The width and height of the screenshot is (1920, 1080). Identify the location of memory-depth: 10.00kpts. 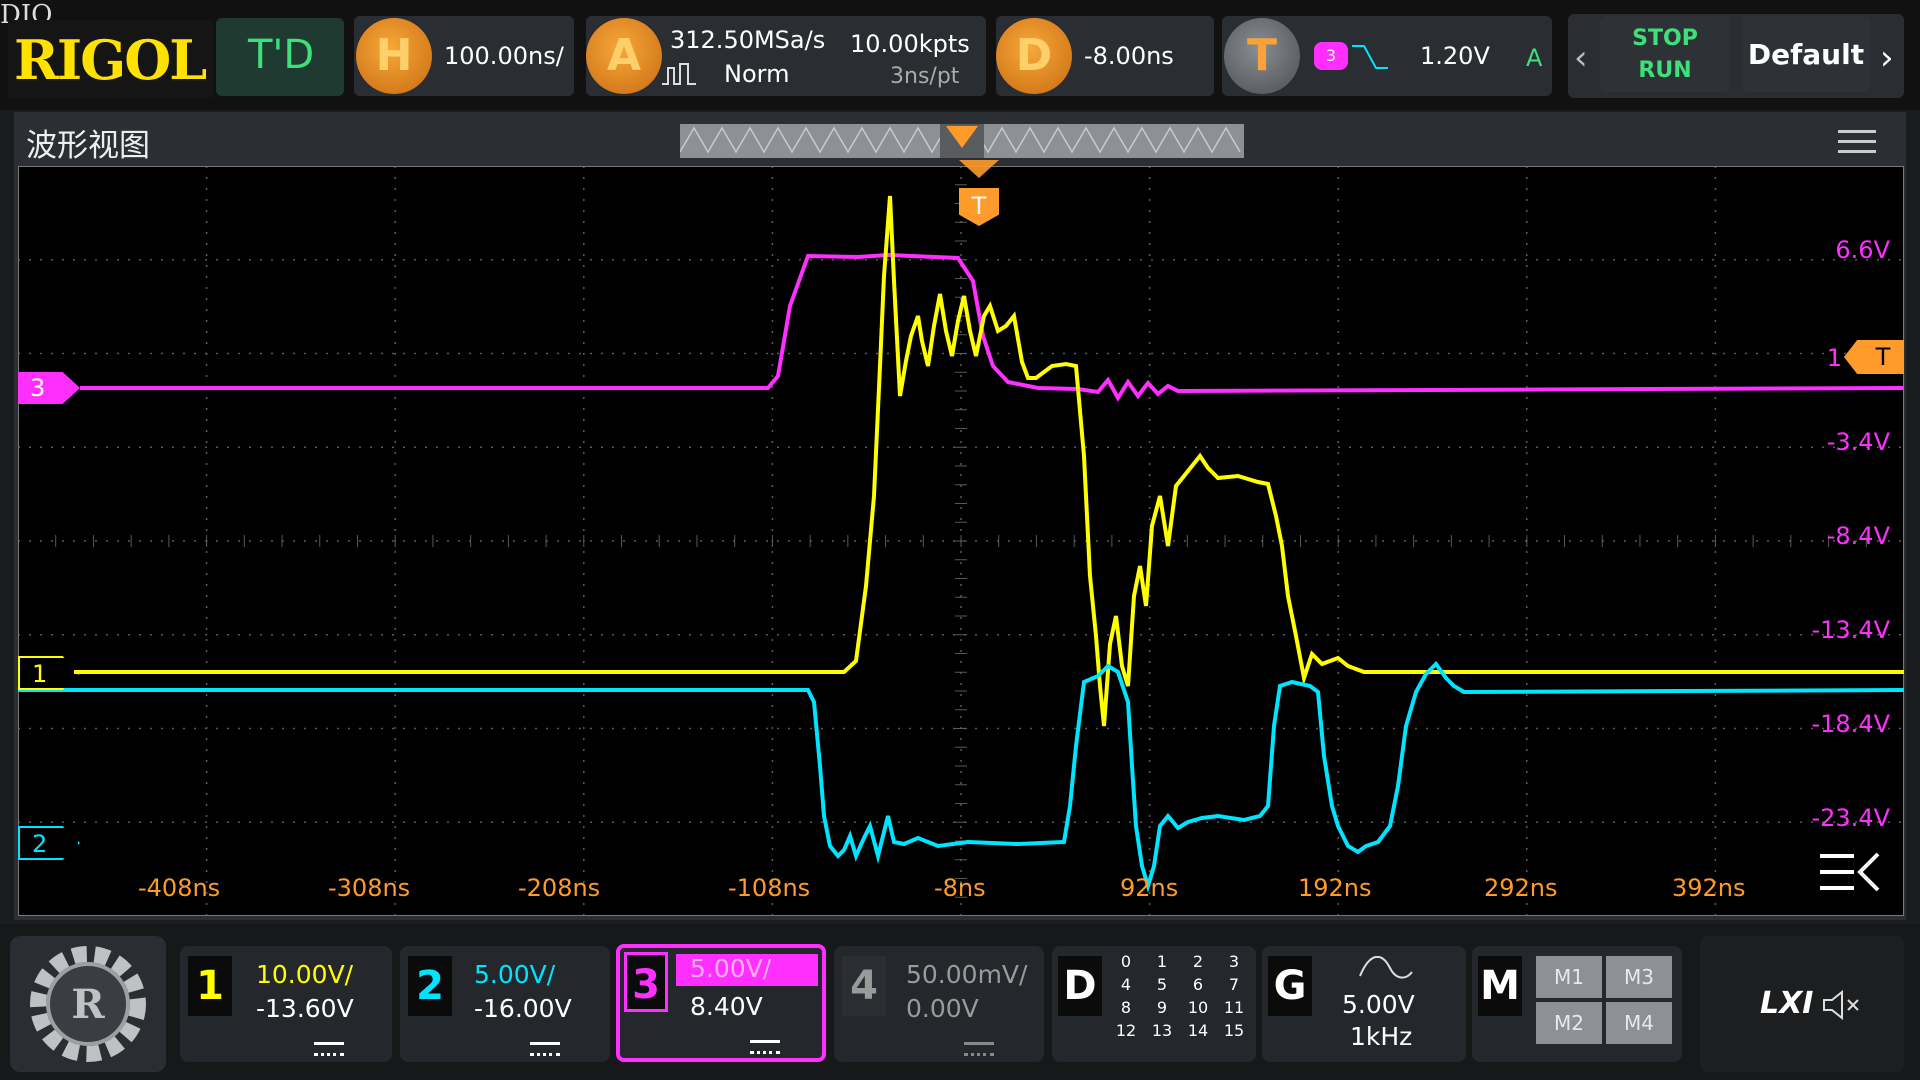
(910, 44).